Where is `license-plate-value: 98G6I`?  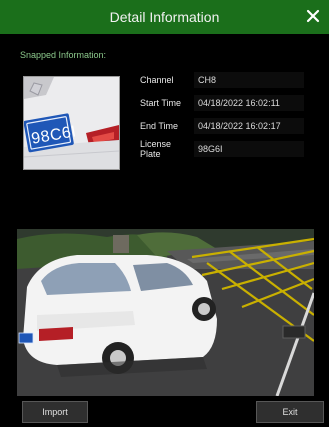
license-plate-value: 98G6I is located at coordinates (249, 148).